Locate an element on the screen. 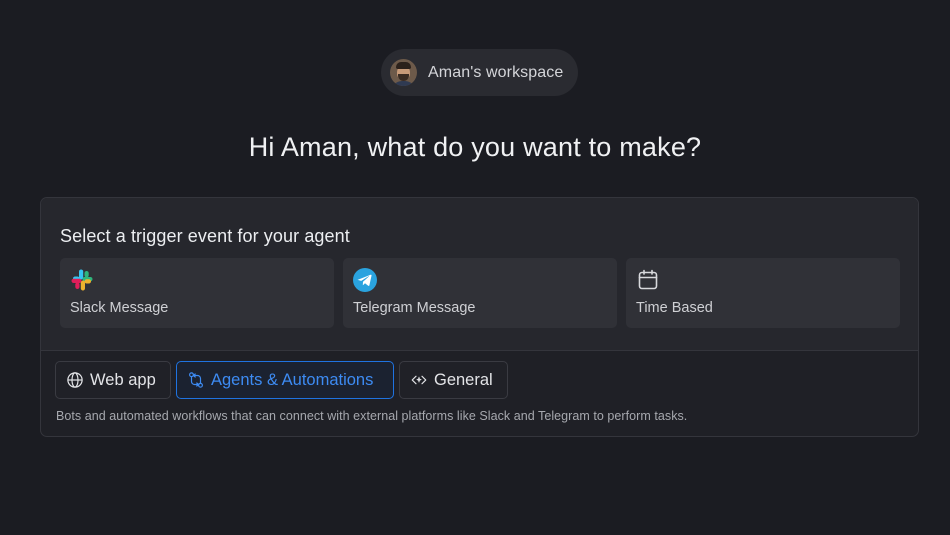  tab-agents-automations: Agents & Automations is located at coordinates (285, 380).